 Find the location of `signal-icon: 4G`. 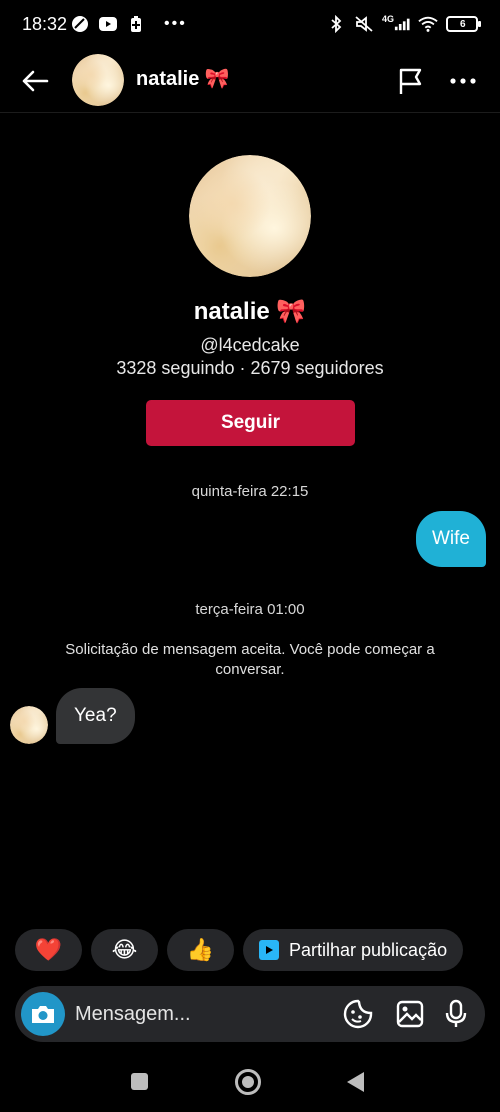

signal-icon: 4G is located at coordinates (396, 24).